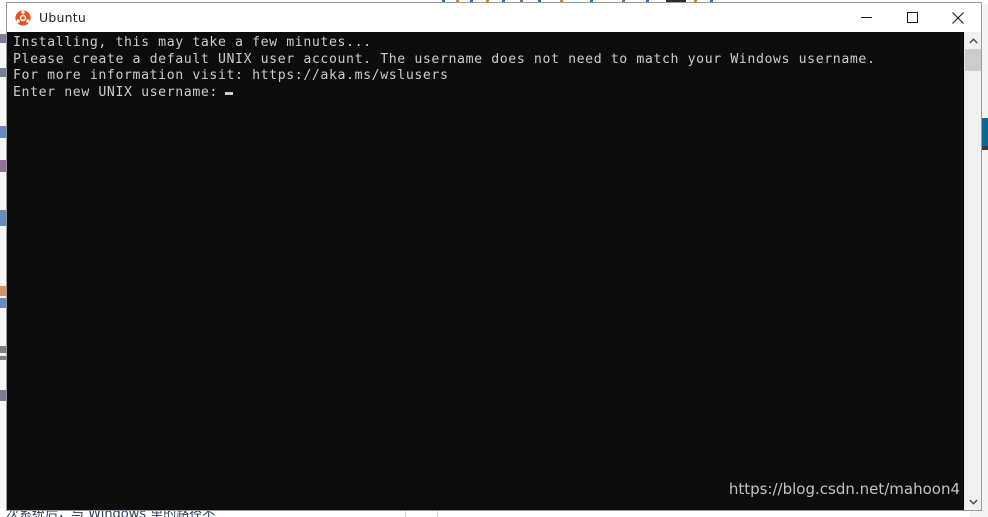 This screenshot has height=517, width=988. What do you see at coordinates (912, 17) in the screenshot?
I see `maximize-button` at bounding box center [912, 17].